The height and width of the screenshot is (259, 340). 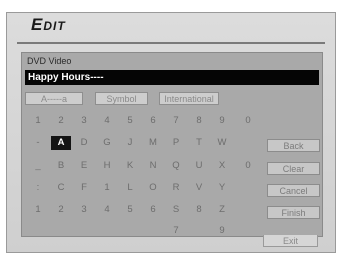 What do you see at coordinates (38, 166) in the screenshot?
I see `key-cell: _` at bounding box center [38, 166].